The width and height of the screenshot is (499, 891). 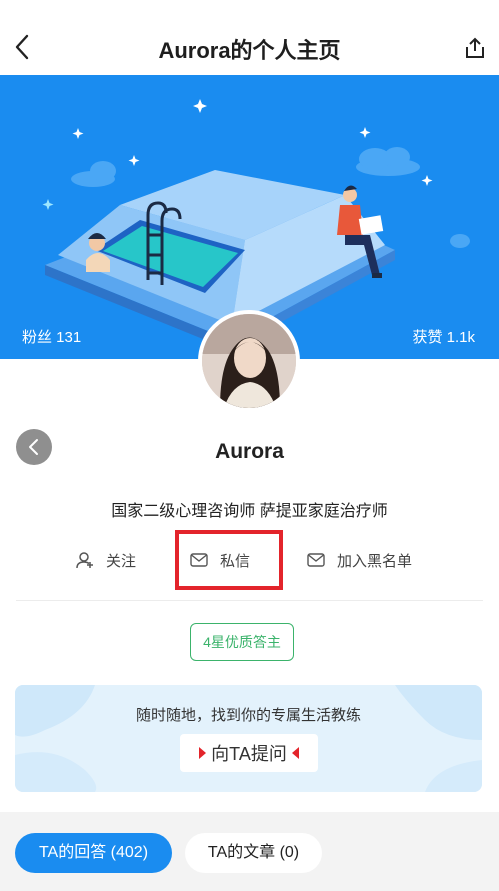 What do you see at coordinates (249, 451) in the screenshot?
I see `profile-name: Aurora` at bounding box center [249, 451].